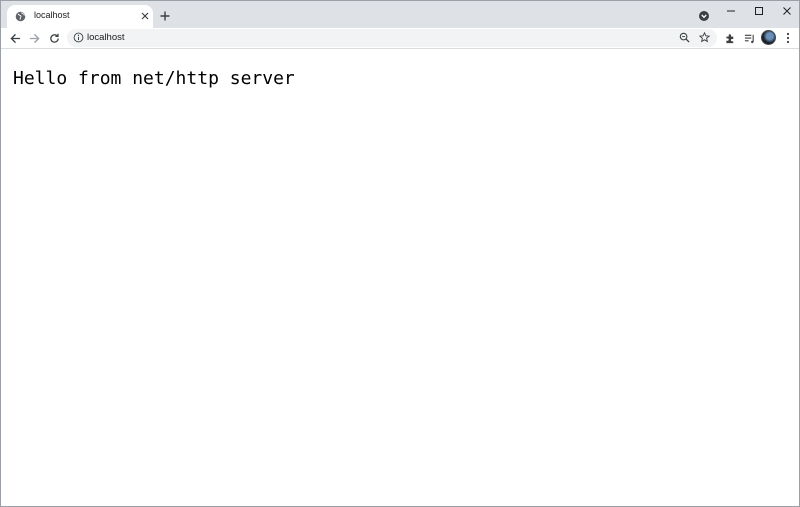 Image resolution: width=800 pixels, height=507 pixels. Describe the element at coordinates (705, 38) in the screenshot. I see `star-icon` at that location.